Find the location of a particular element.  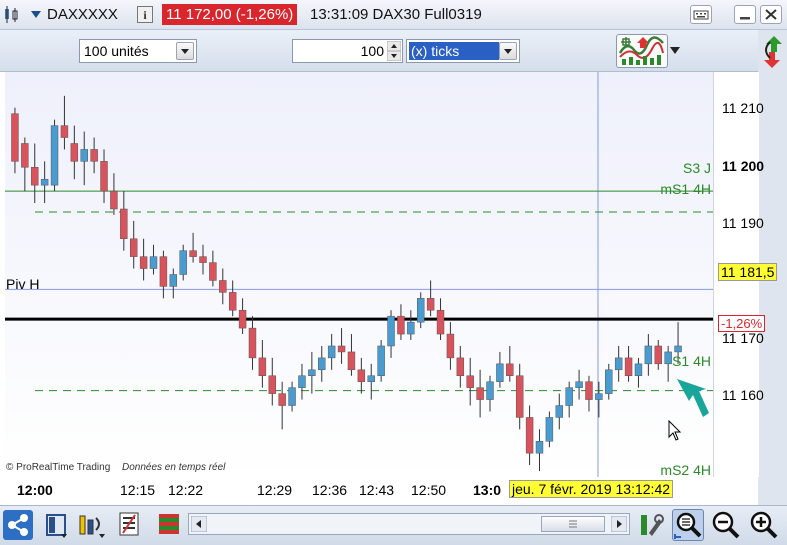

zoom-fit-icon is located at coordinates (688, 525).